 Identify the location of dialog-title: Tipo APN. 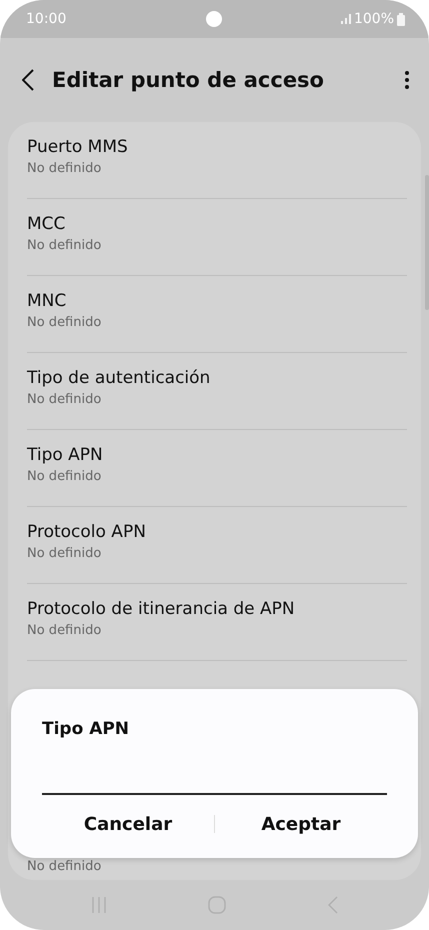
(86, 729).